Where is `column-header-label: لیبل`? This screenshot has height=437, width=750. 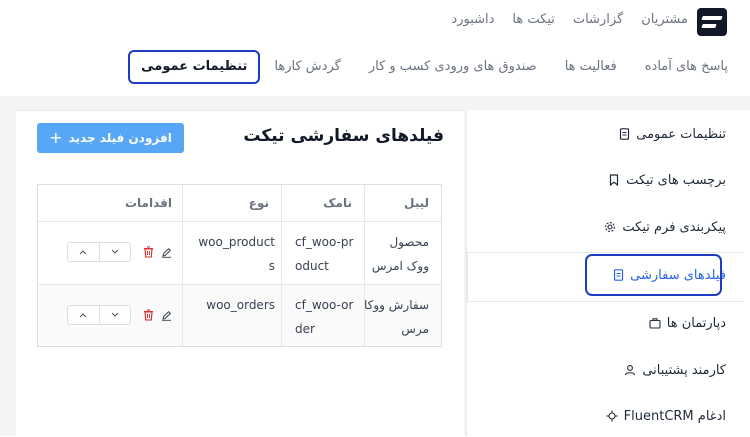
column-header-label: لیبل is located at coordinates (416, 203).